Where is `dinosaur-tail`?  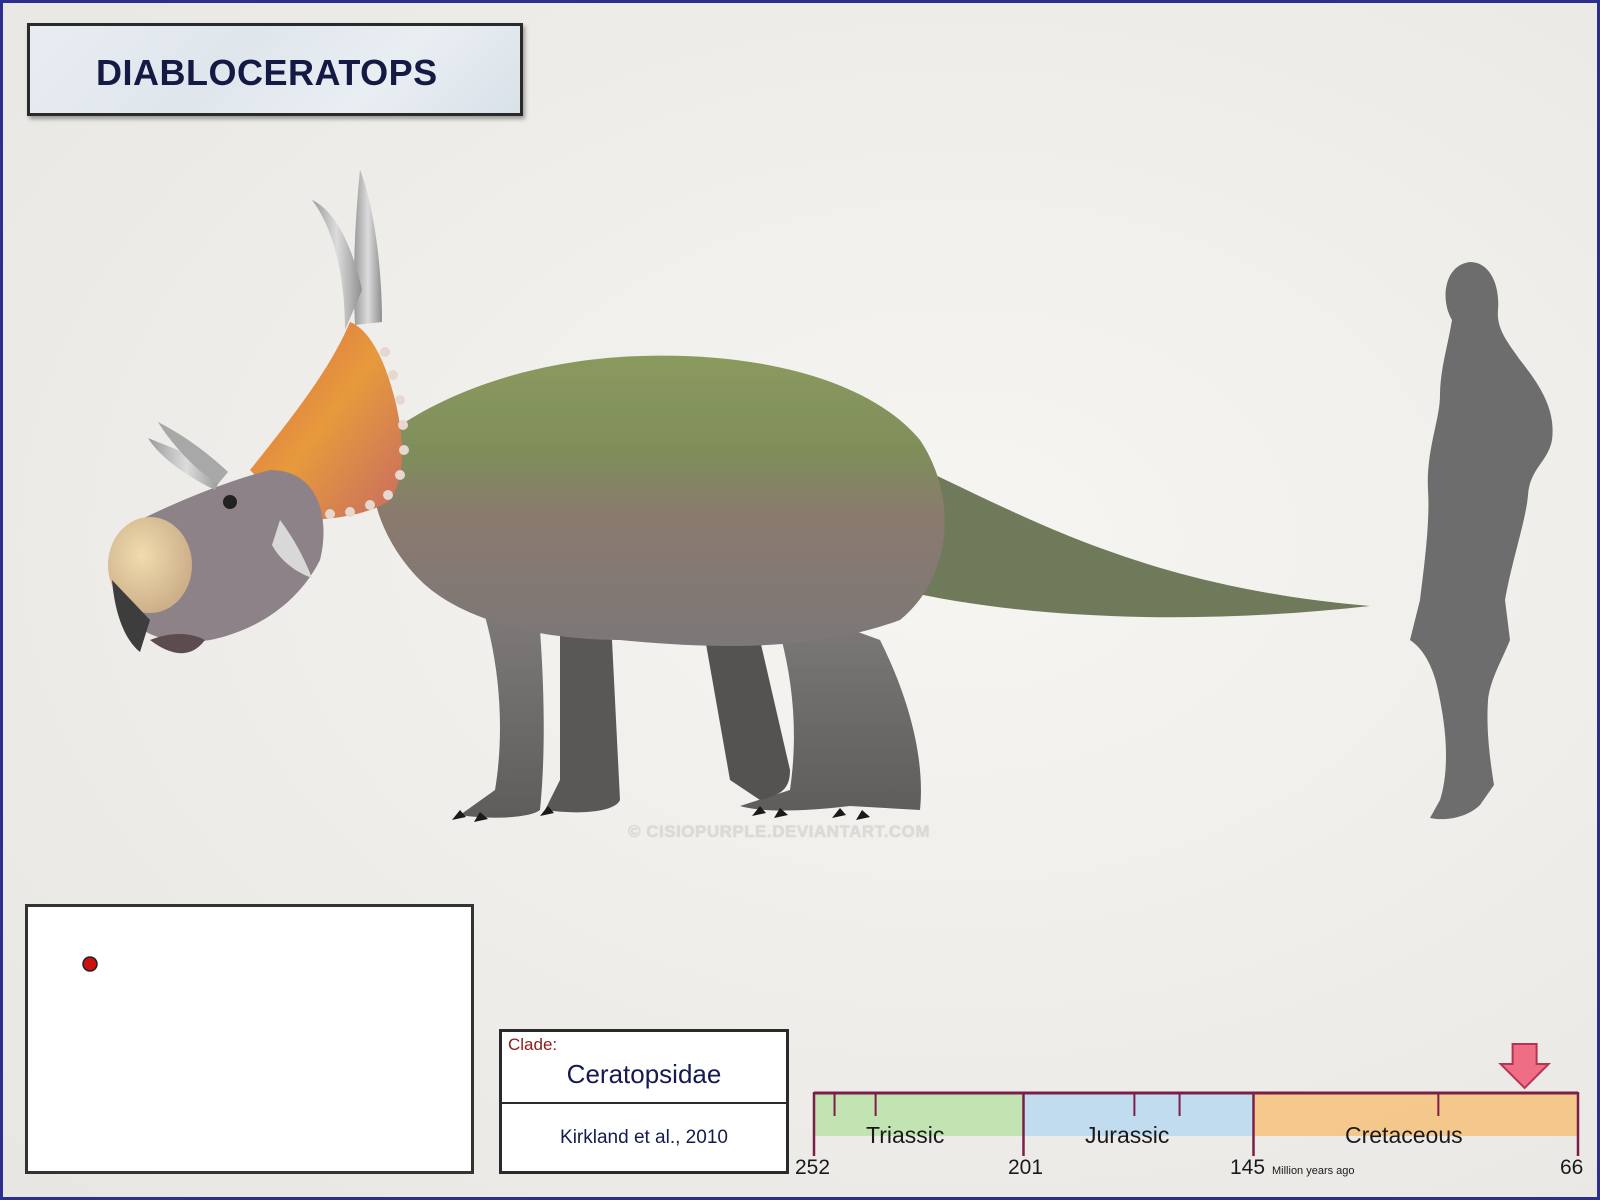
dinosaur-tail is located at coordinates (1125, 534).